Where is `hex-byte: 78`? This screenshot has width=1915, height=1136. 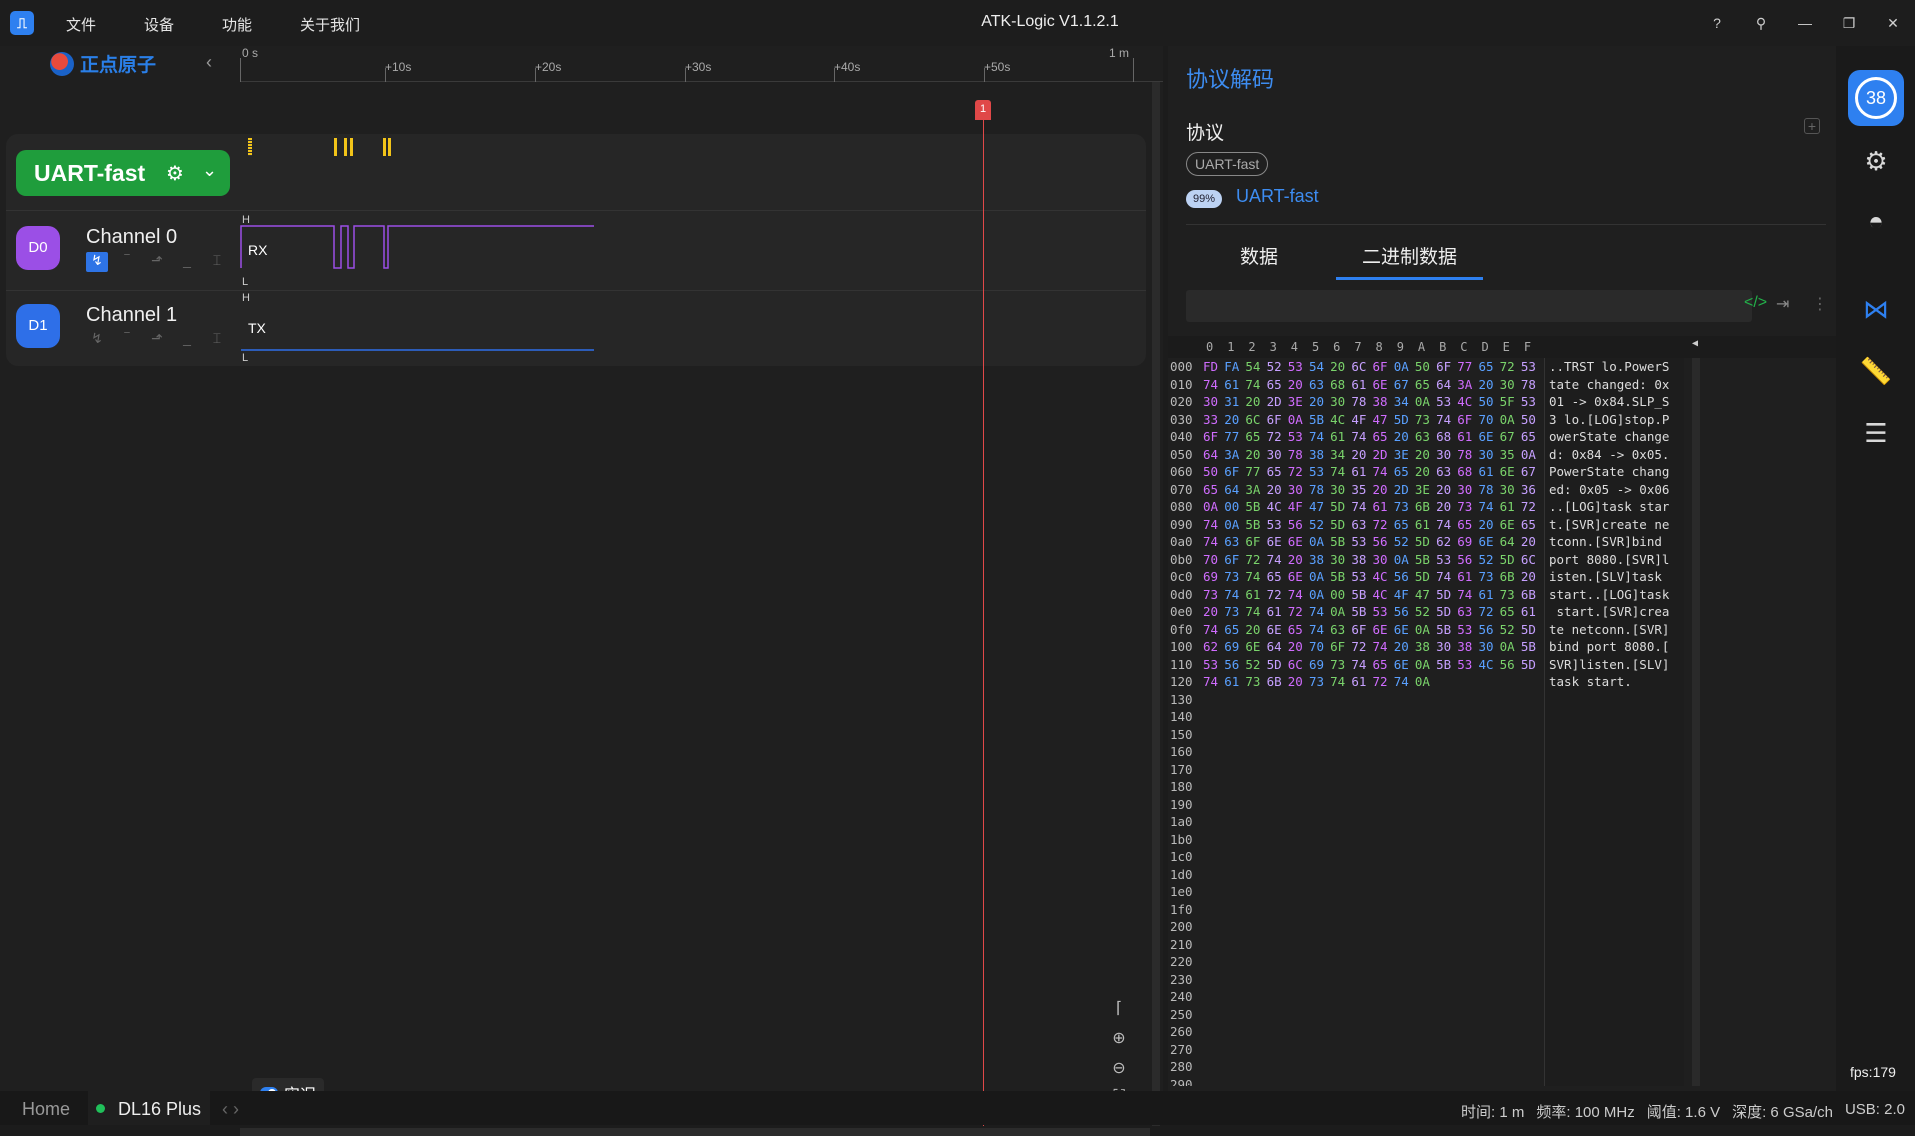
hex-byte: 78 is located at coordinates (1361, 402).